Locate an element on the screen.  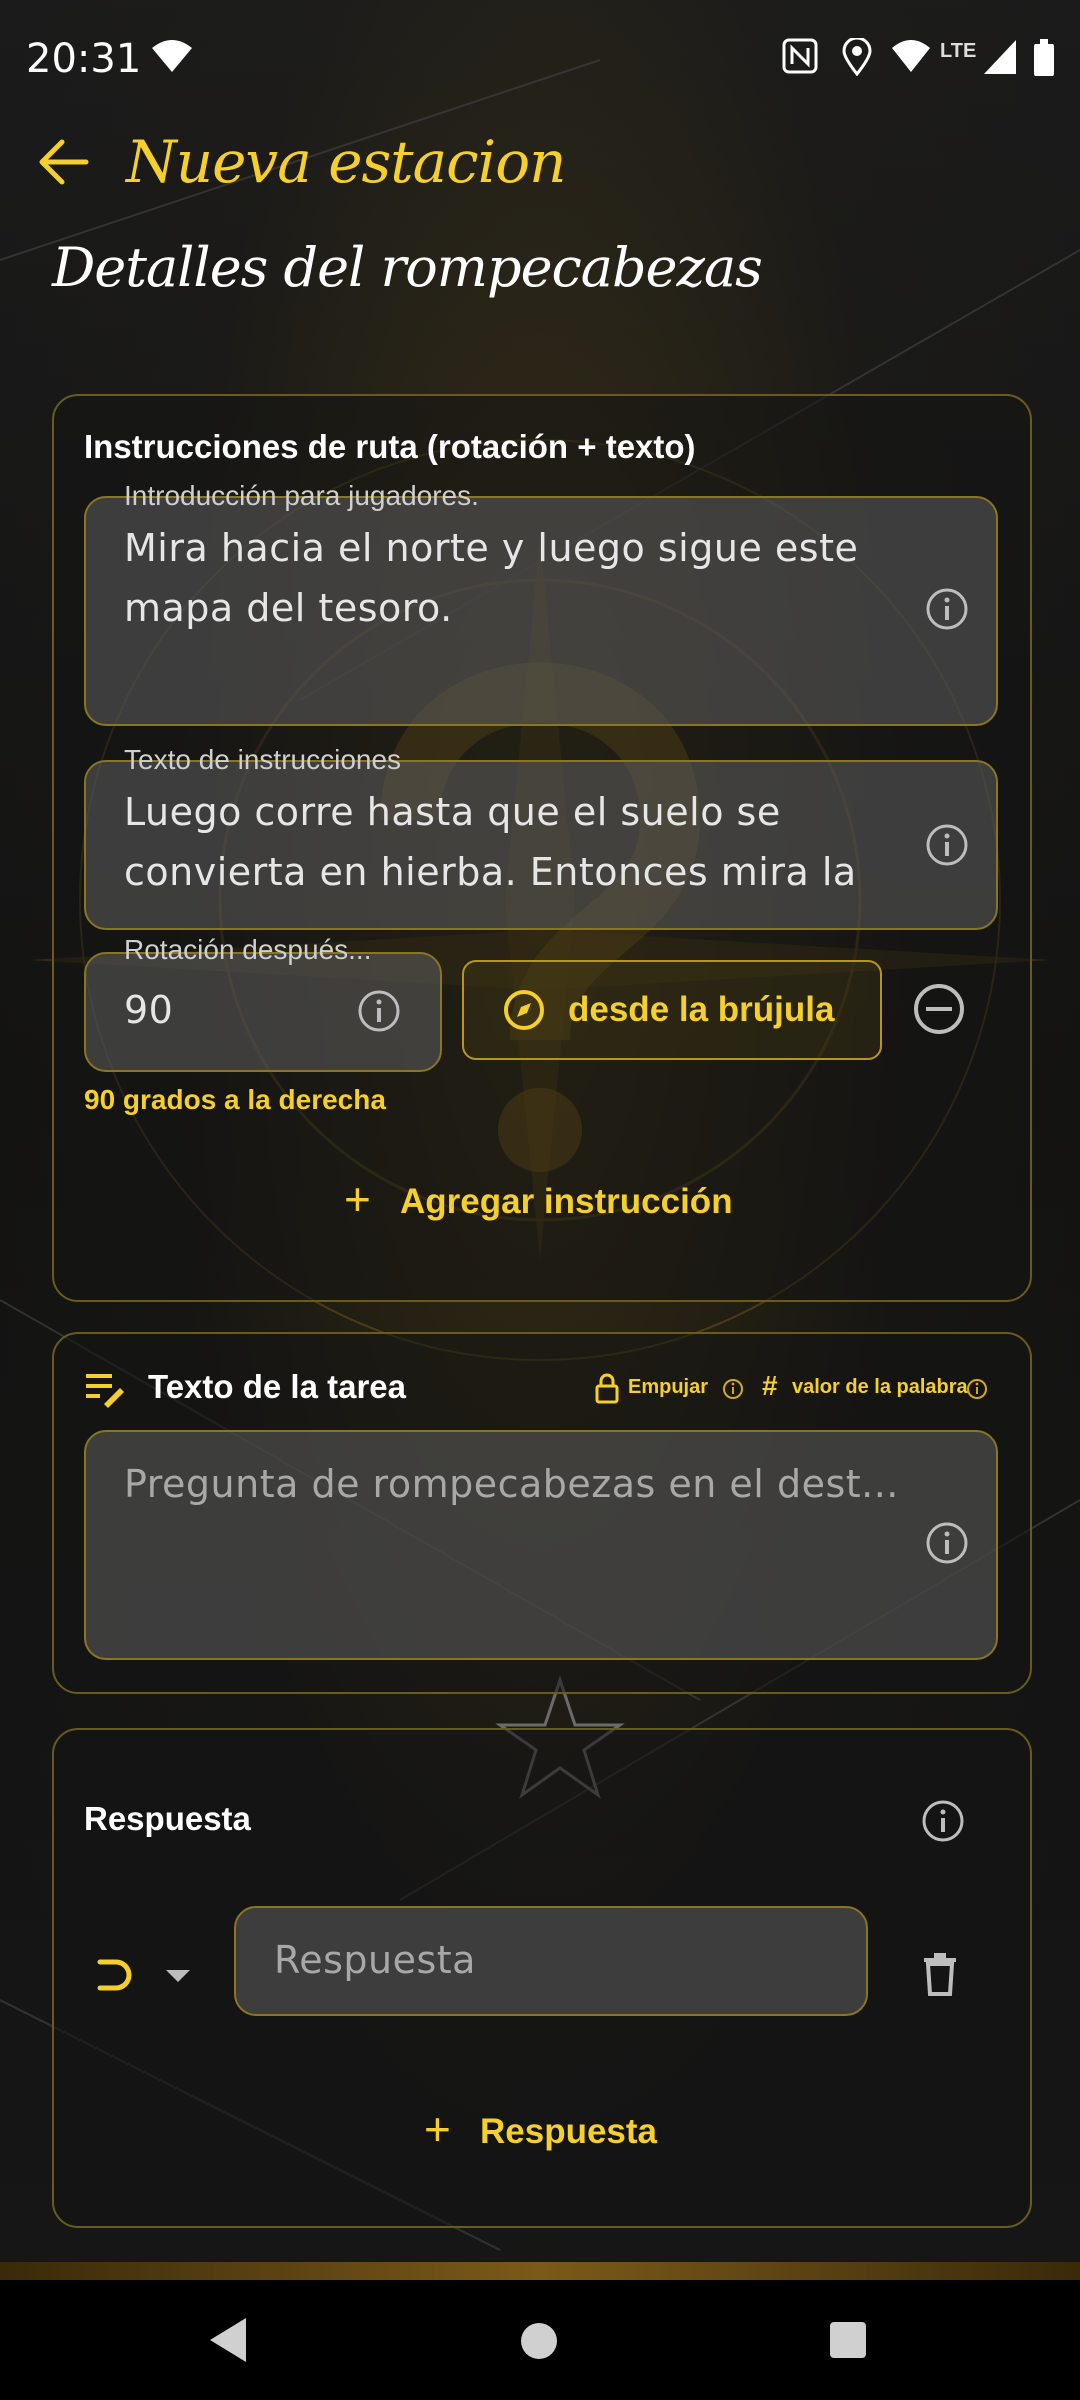
dropdown-arrow-icon is located at coordinates (178, 1976).